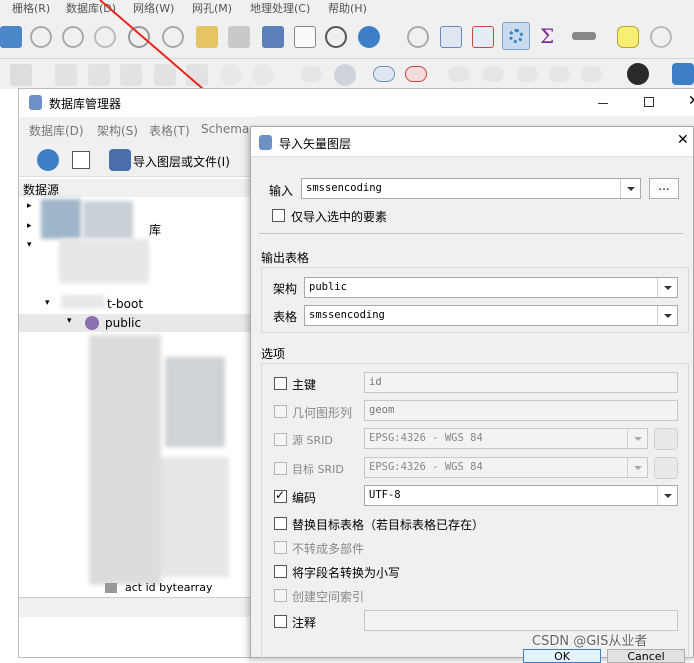 The height and width of the screenshot is (663, 694). What do you see at coordinates (471, 188) in the screenshot?
I see `input-combo: smssencoding` at bounding box center [471, 188].